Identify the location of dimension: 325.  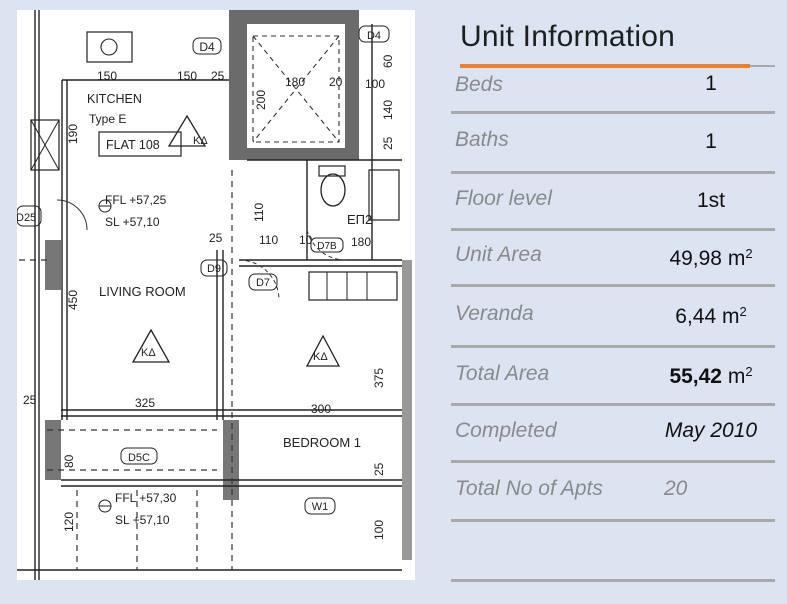
(145, 403).